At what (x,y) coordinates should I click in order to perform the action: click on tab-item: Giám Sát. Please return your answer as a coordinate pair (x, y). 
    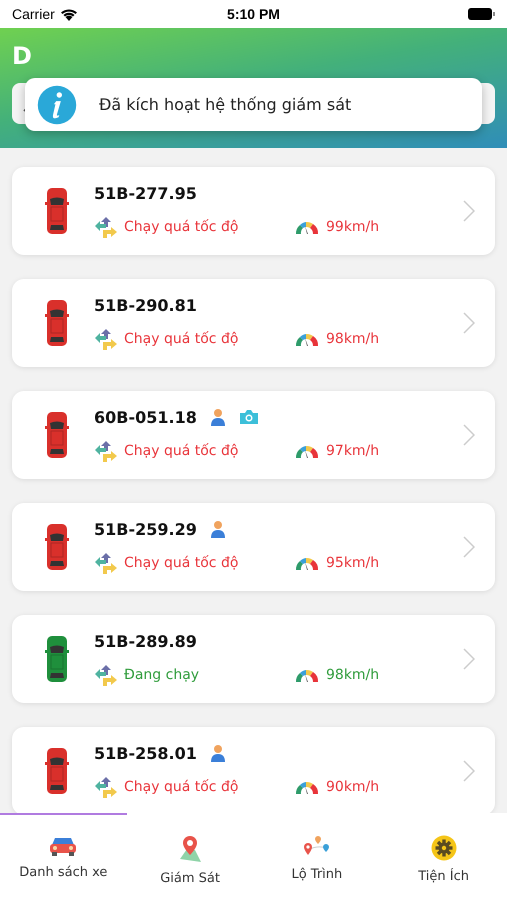
    Looking at the image, I should click on (190, 856).